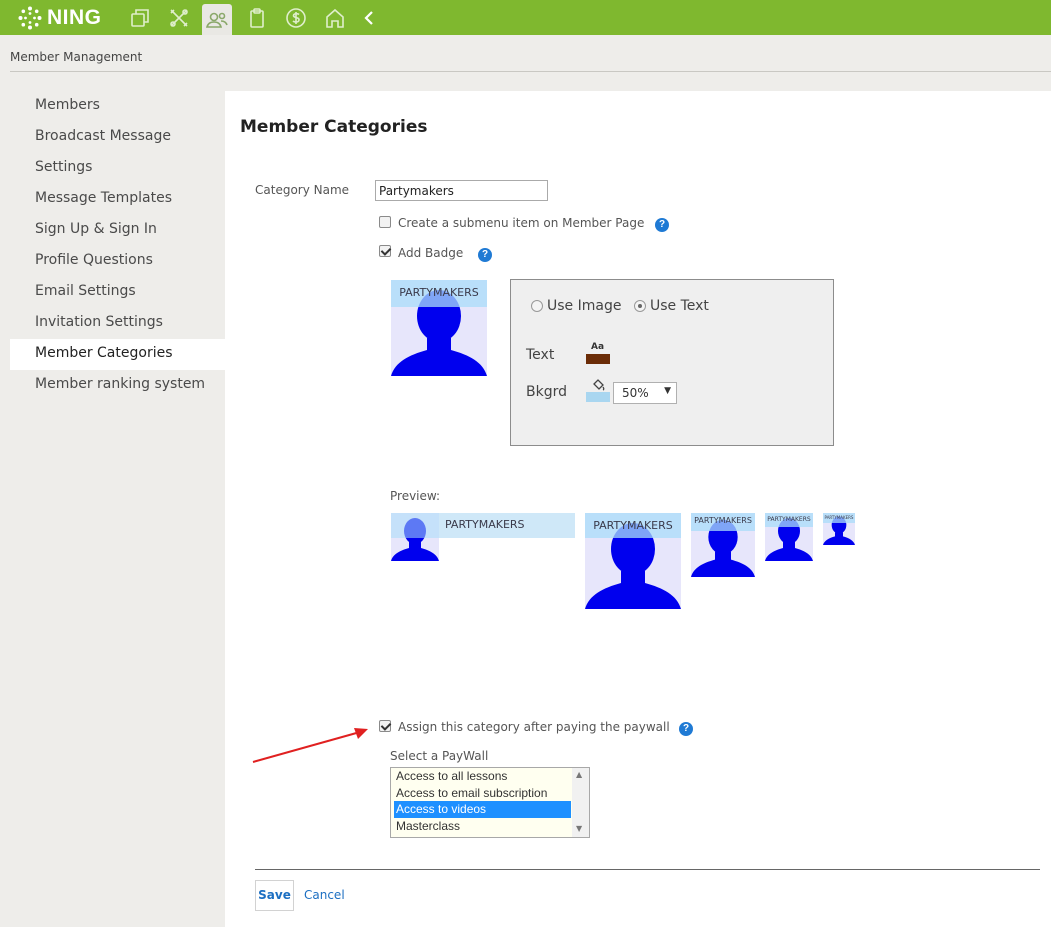  I want to click on background-color-swatch, so click(598, 390).